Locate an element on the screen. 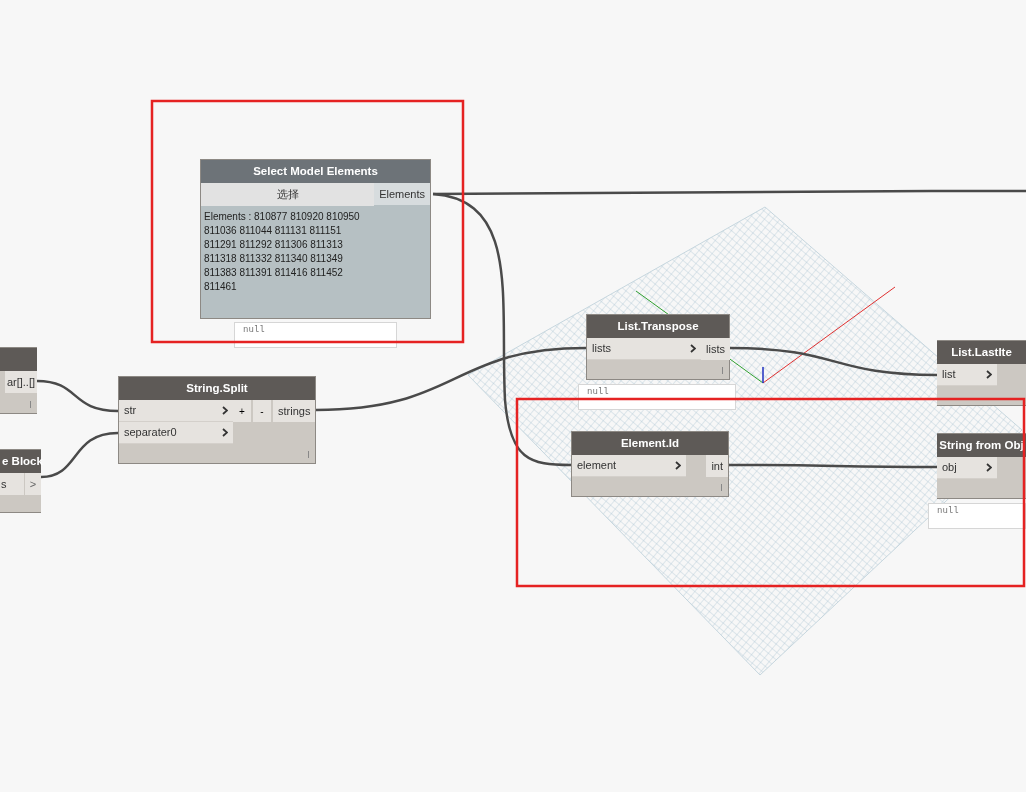 This screenshot has width=1026, height=792. input-port: obj is located at coordinates (967, 468).